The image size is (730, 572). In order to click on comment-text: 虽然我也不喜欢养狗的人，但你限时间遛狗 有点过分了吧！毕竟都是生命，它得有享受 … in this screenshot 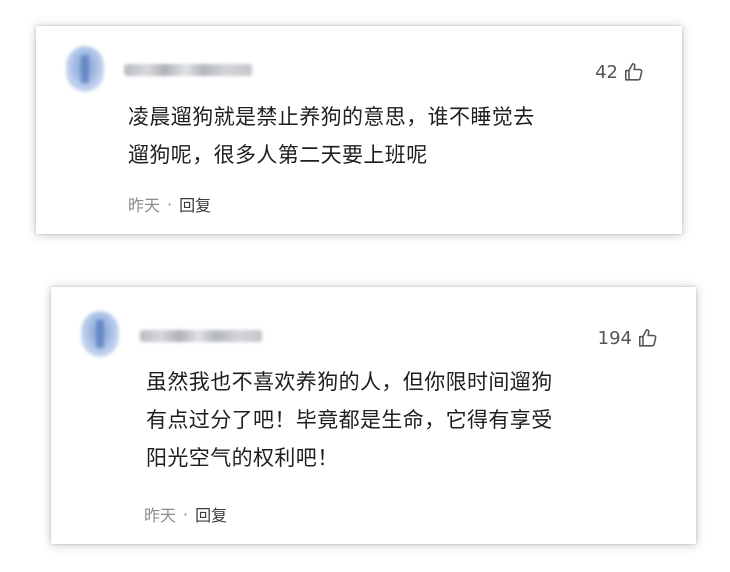, I will do `click(349, 420)`.